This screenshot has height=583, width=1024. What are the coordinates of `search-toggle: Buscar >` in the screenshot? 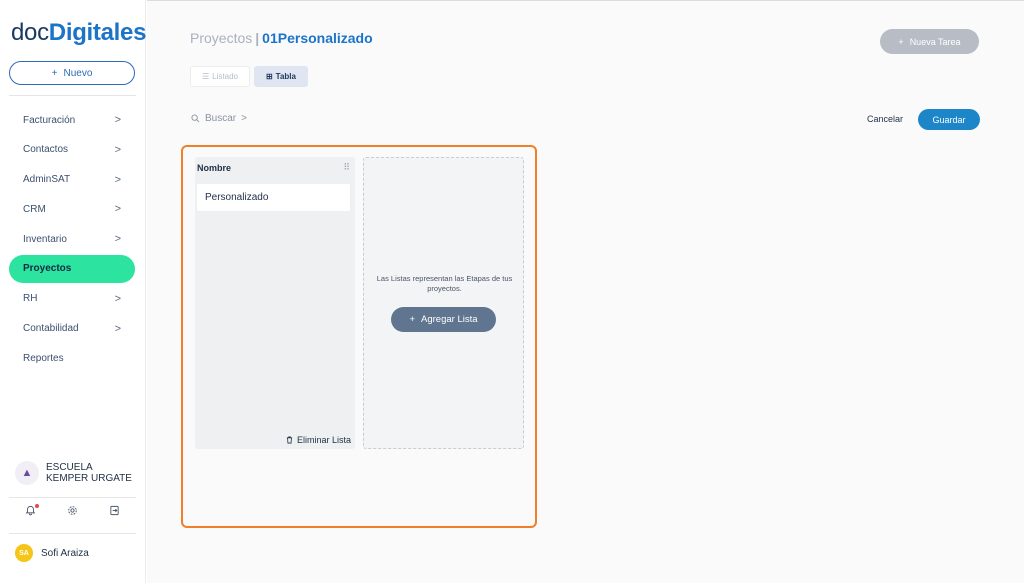 It's located at (219, 118).